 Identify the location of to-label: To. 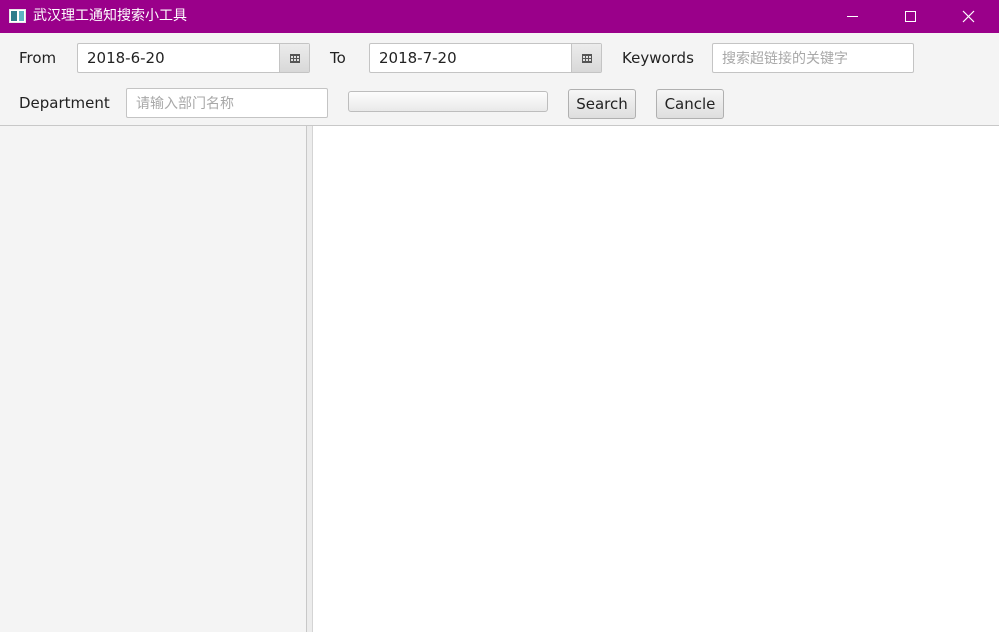
(338, 58).